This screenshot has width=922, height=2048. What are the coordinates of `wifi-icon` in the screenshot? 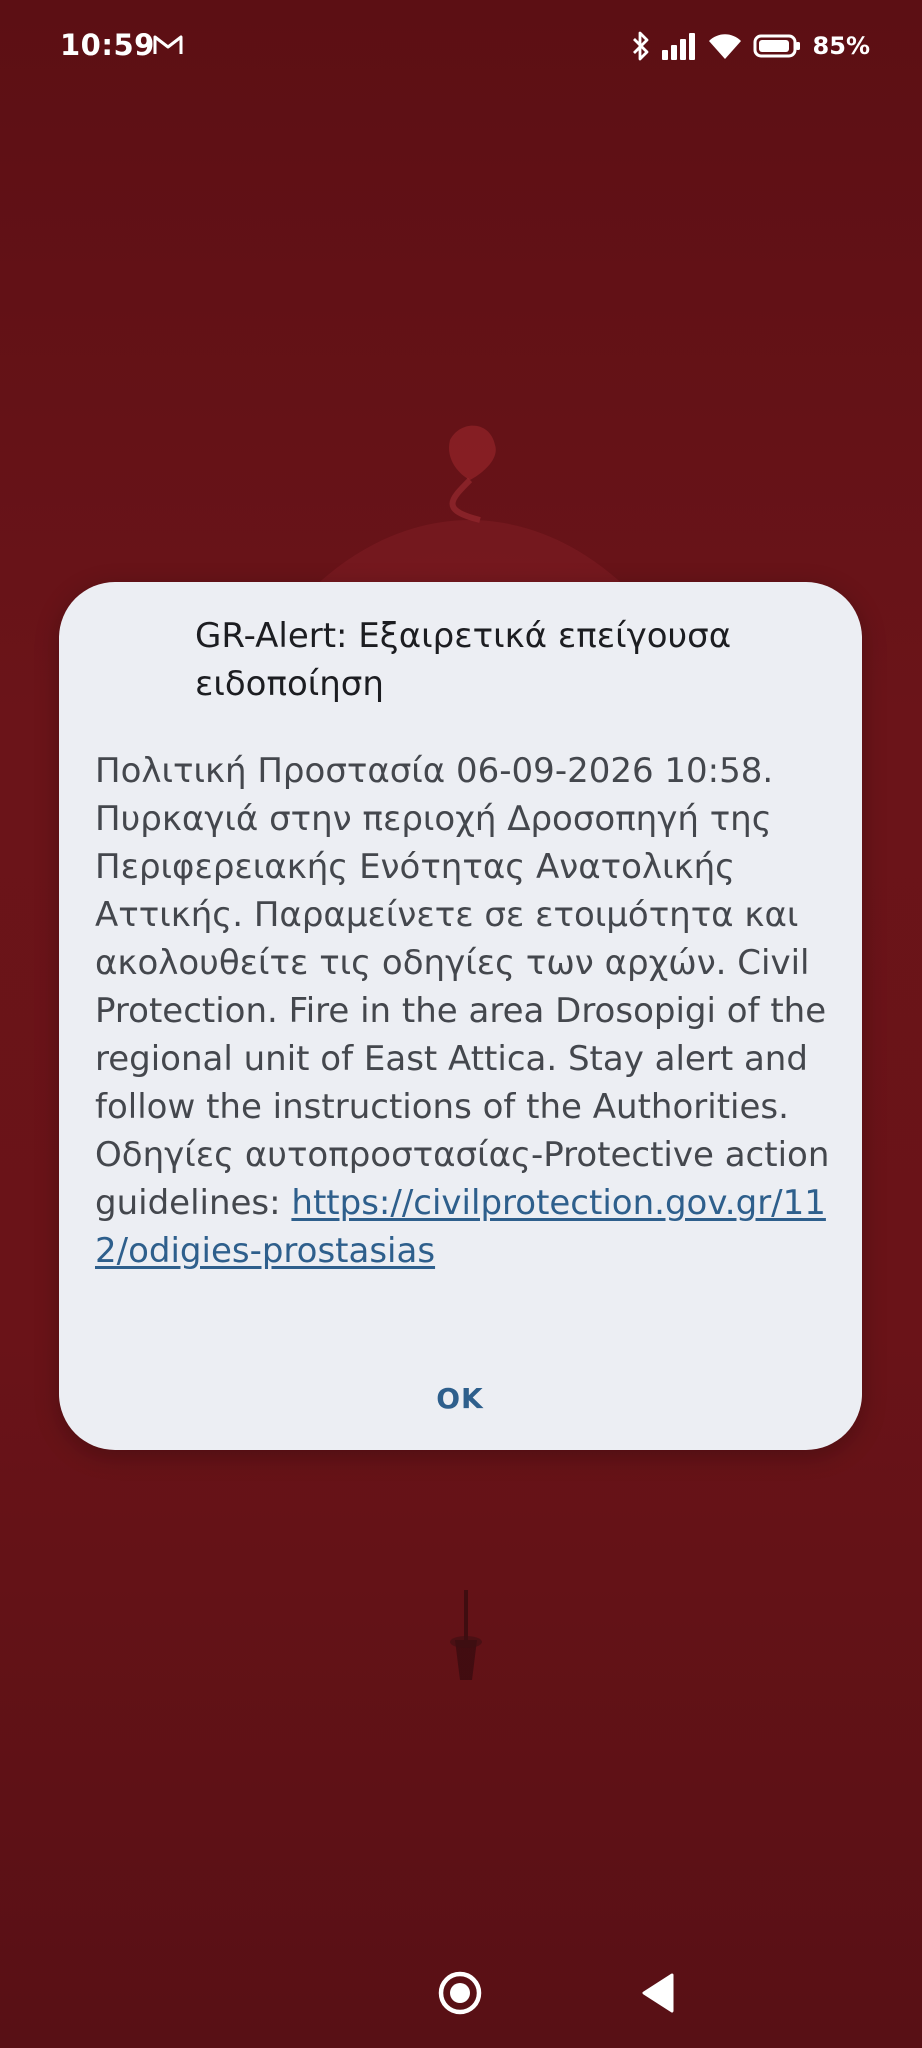 It's located at (724, 46).